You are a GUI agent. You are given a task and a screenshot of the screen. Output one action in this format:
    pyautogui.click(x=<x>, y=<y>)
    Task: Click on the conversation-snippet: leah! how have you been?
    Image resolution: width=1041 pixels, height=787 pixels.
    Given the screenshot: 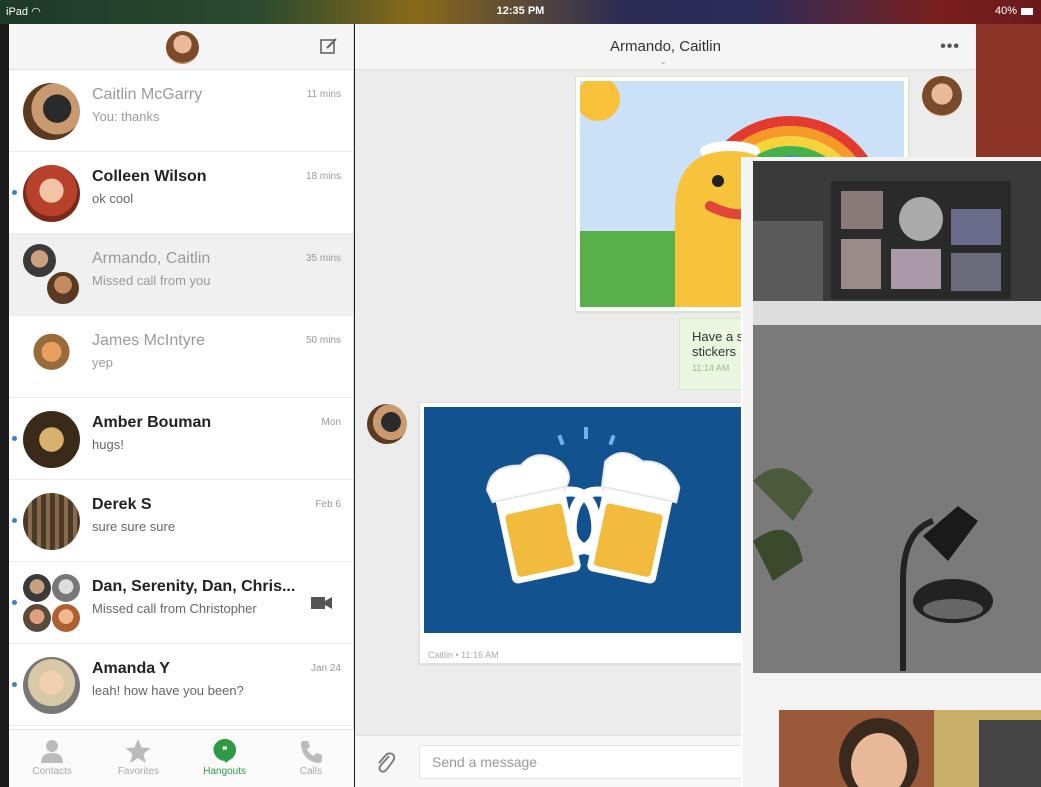 What is the action you would take?
    pyautogui.click(x=168, y=690)
    